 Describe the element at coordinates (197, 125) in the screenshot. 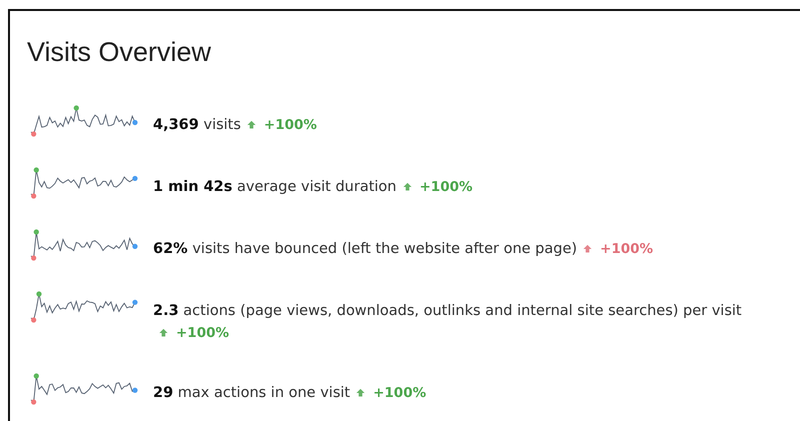

I see `metric-text: 4,369 visits` at that location.